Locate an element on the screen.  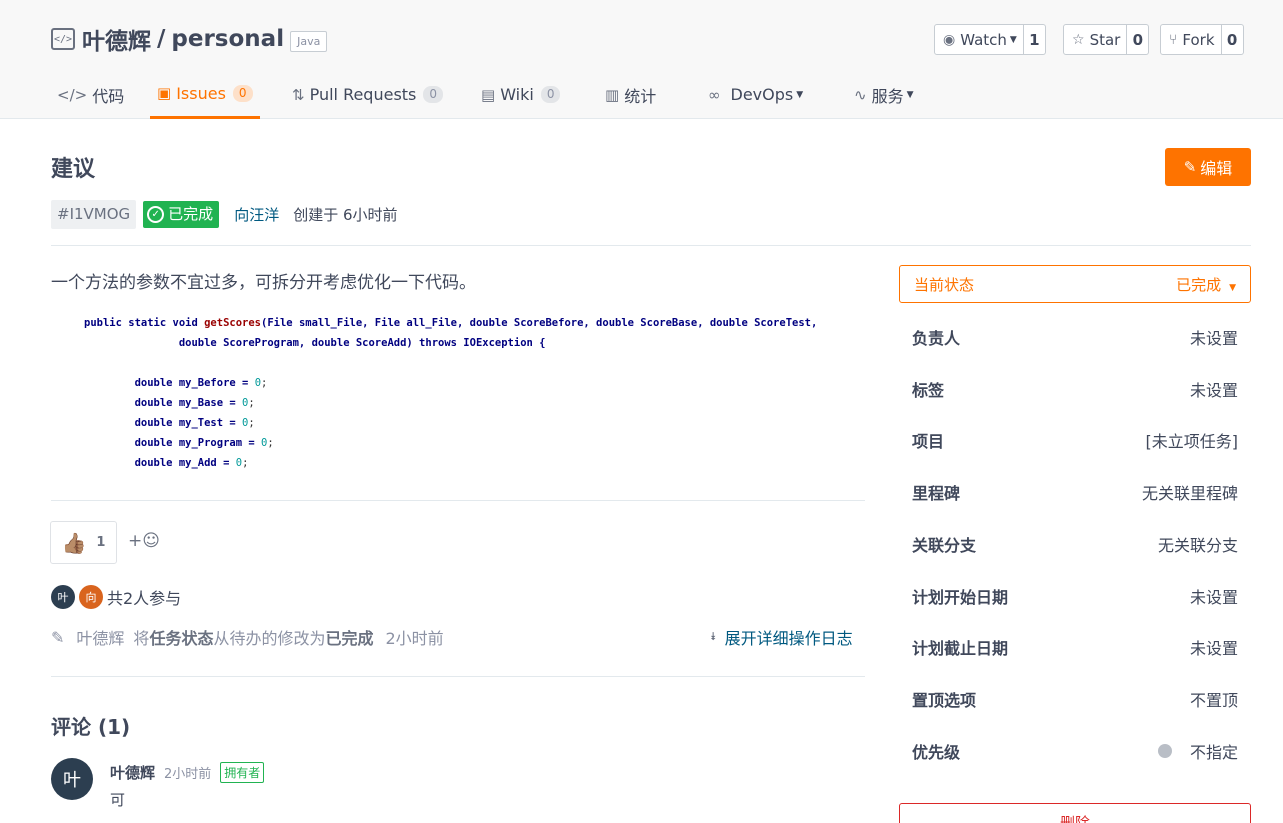
star-group: ☆ Star 0 is located at coordinates (1106, 39).